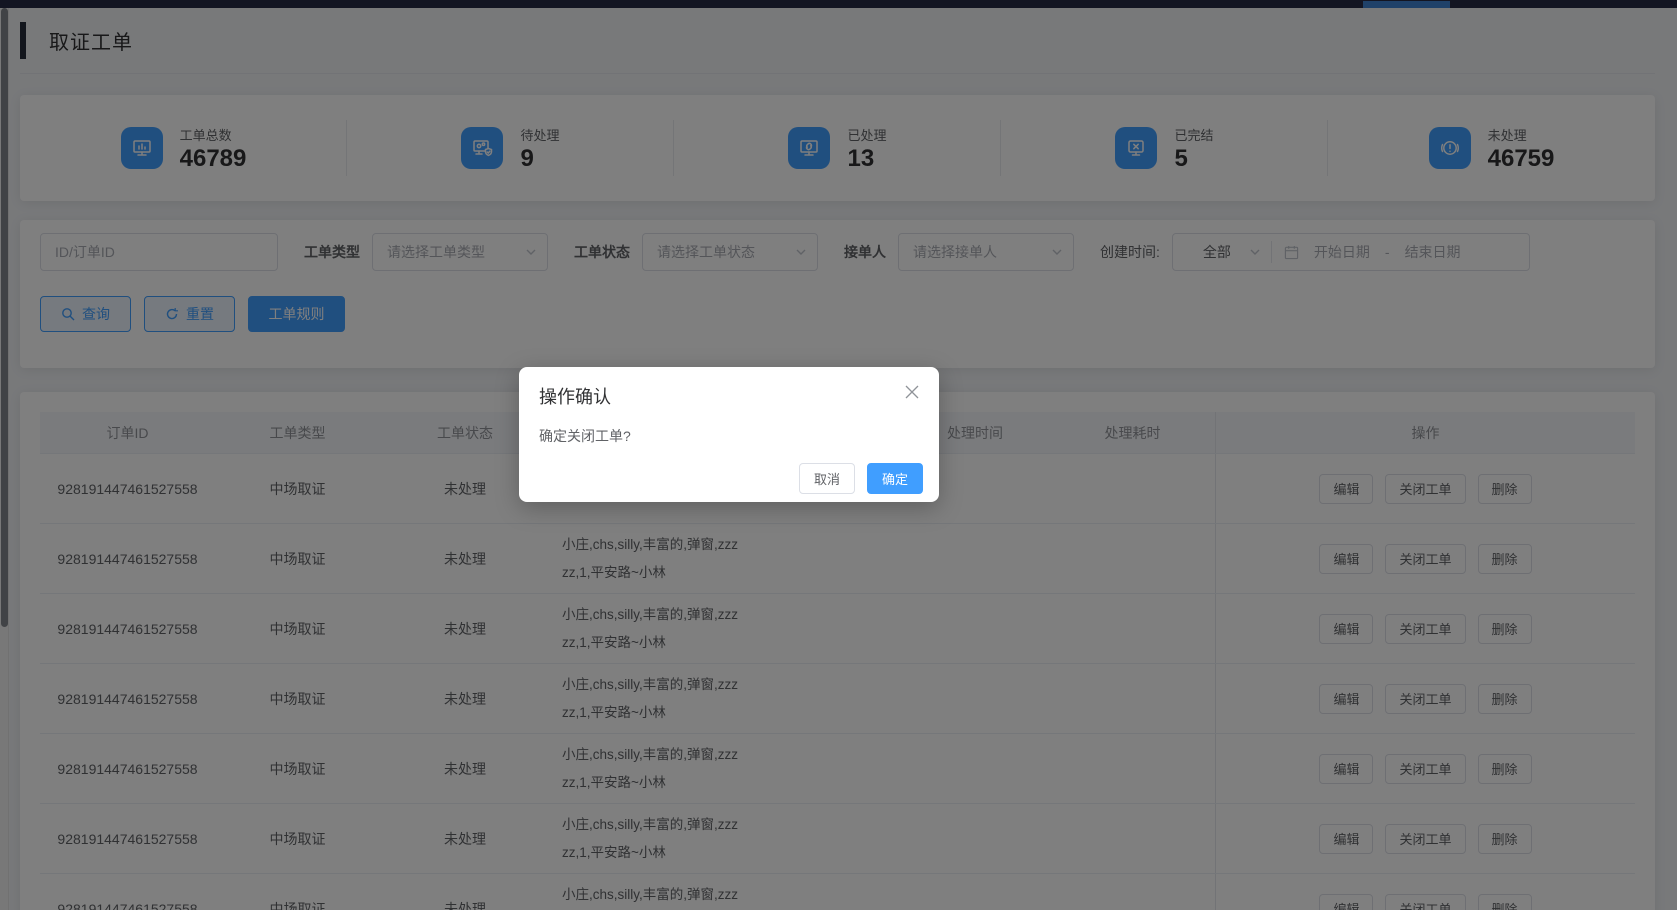 The height and width of the screenshot is (910, 1677). I want to click on confirm-dialog: 操作确认 确定关闭工单? 取消 确定, so click(729, 434).